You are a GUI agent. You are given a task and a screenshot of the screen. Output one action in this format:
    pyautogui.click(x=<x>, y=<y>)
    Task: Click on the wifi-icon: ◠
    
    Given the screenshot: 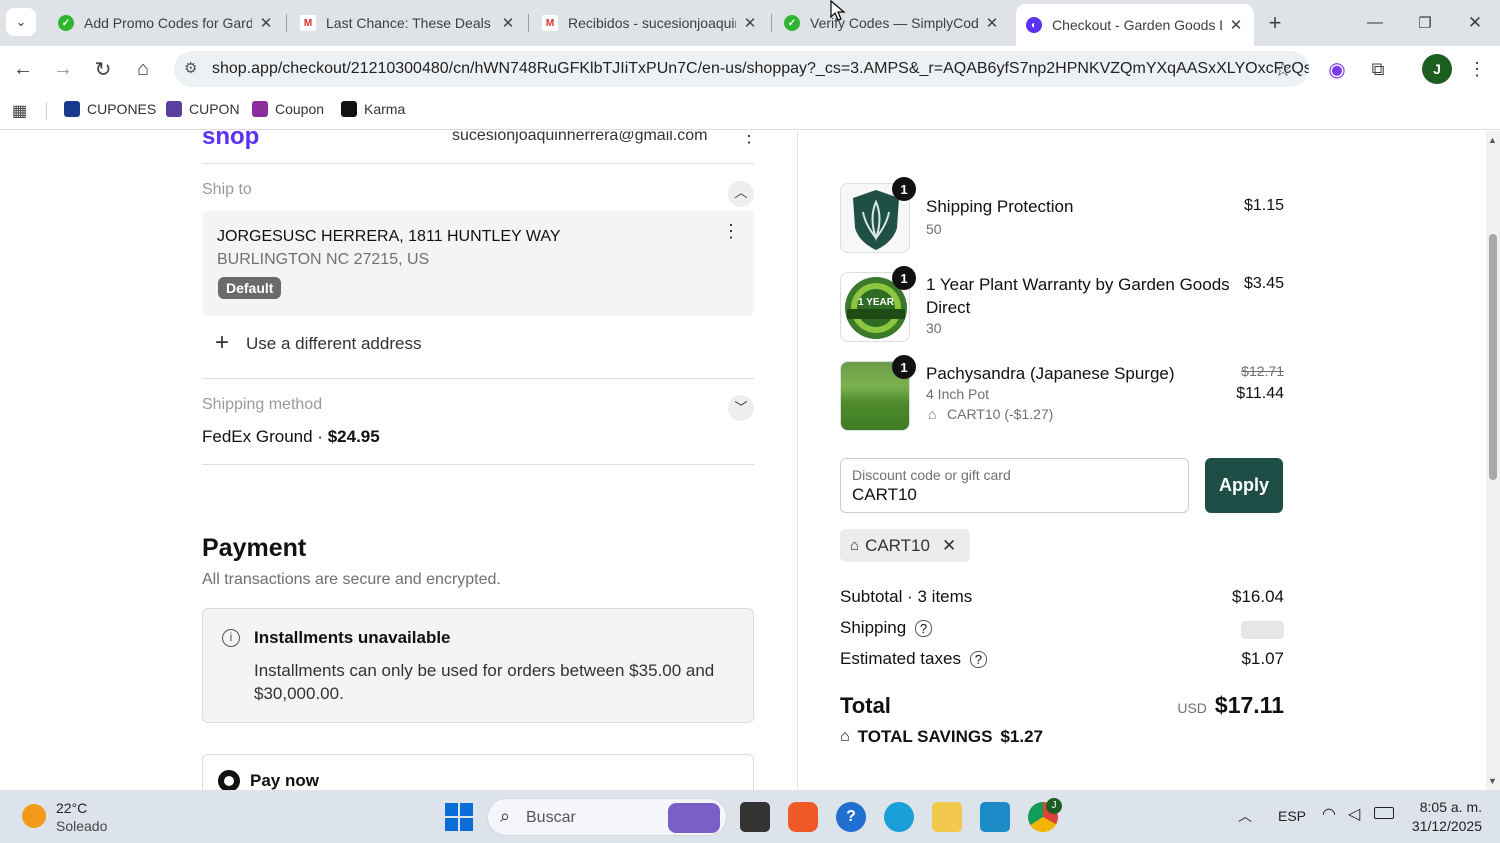 What is the action you would take?
    pyautogui.click(x=1329, y=814)
    